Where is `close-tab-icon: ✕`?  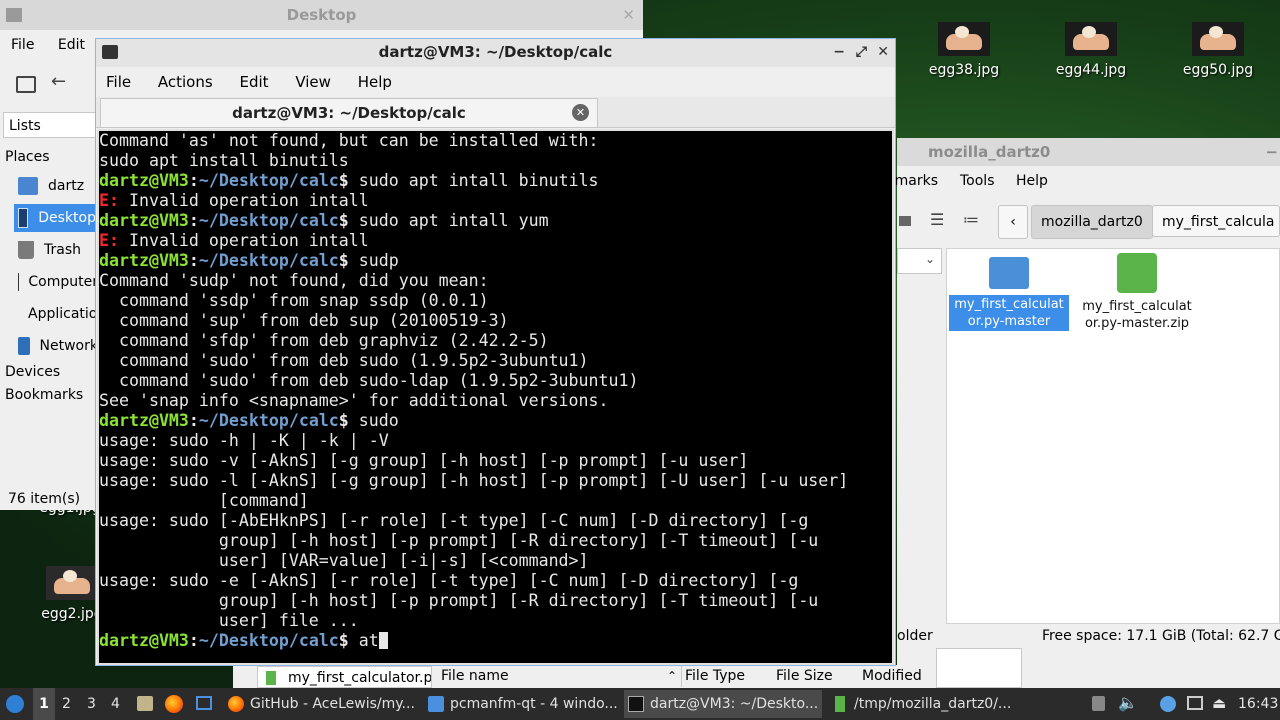 close-tab-icon: ✕ is located at coordinates (580, 112).